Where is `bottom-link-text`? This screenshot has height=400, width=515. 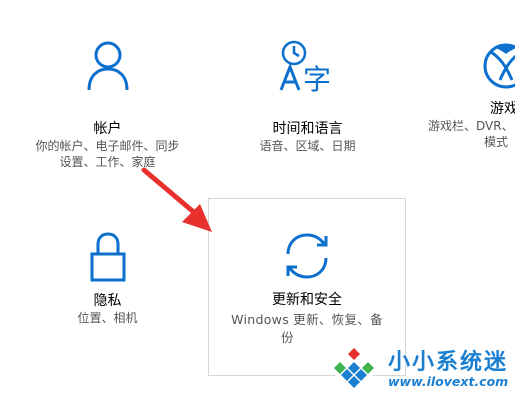 bottom-link-text is located at coordinates (197, 396).